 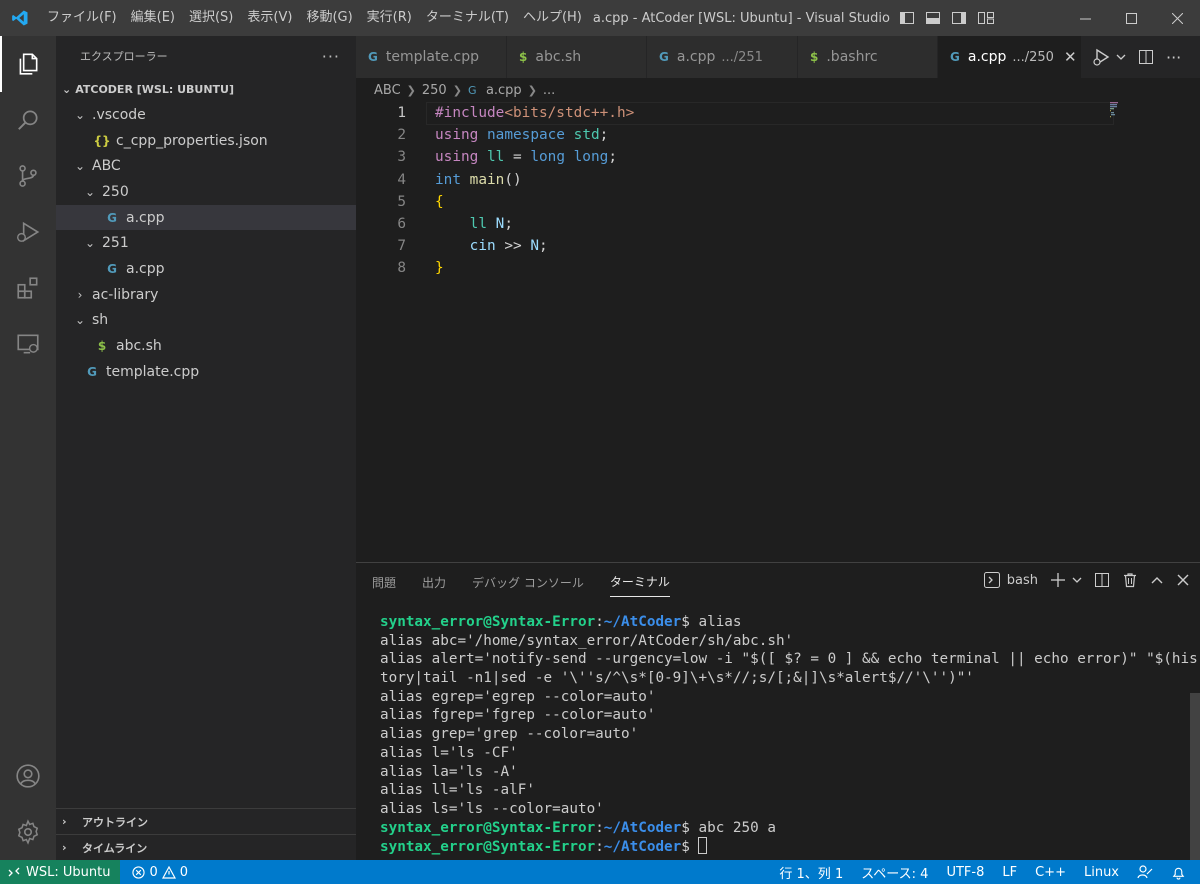 What do you see at coordinates (457, 790) in the screenshot?
I see `terminal-line: alias ll='ls -alF'` at bounding box center [457, 790].